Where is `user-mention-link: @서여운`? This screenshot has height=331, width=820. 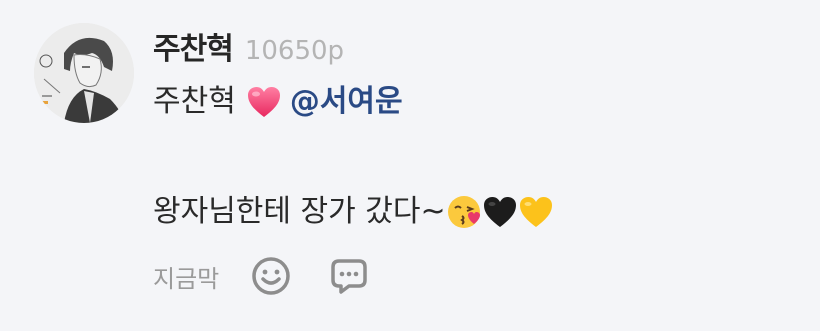
user-mention-link: @서여운 is located at coordinates (346, 102).